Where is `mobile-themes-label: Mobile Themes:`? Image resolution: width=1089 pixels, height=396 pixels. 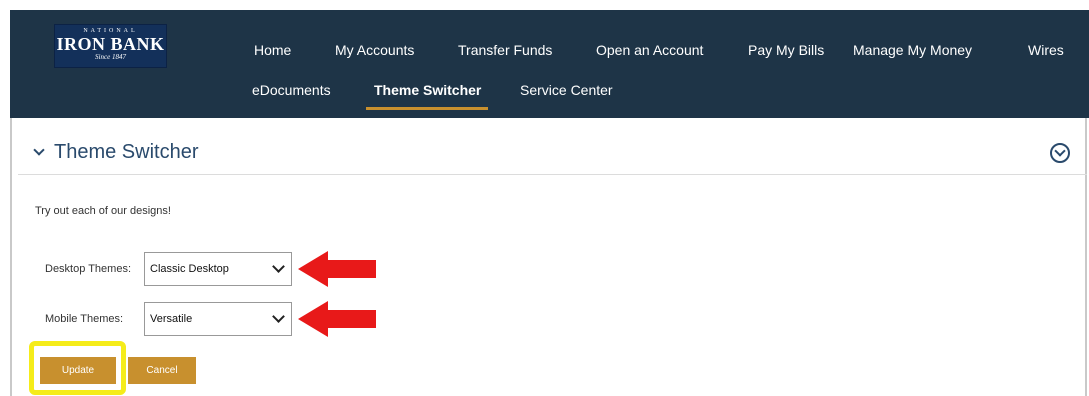 mobile-themes-label: Mobile Themes: is located at coordinates (84, 319).